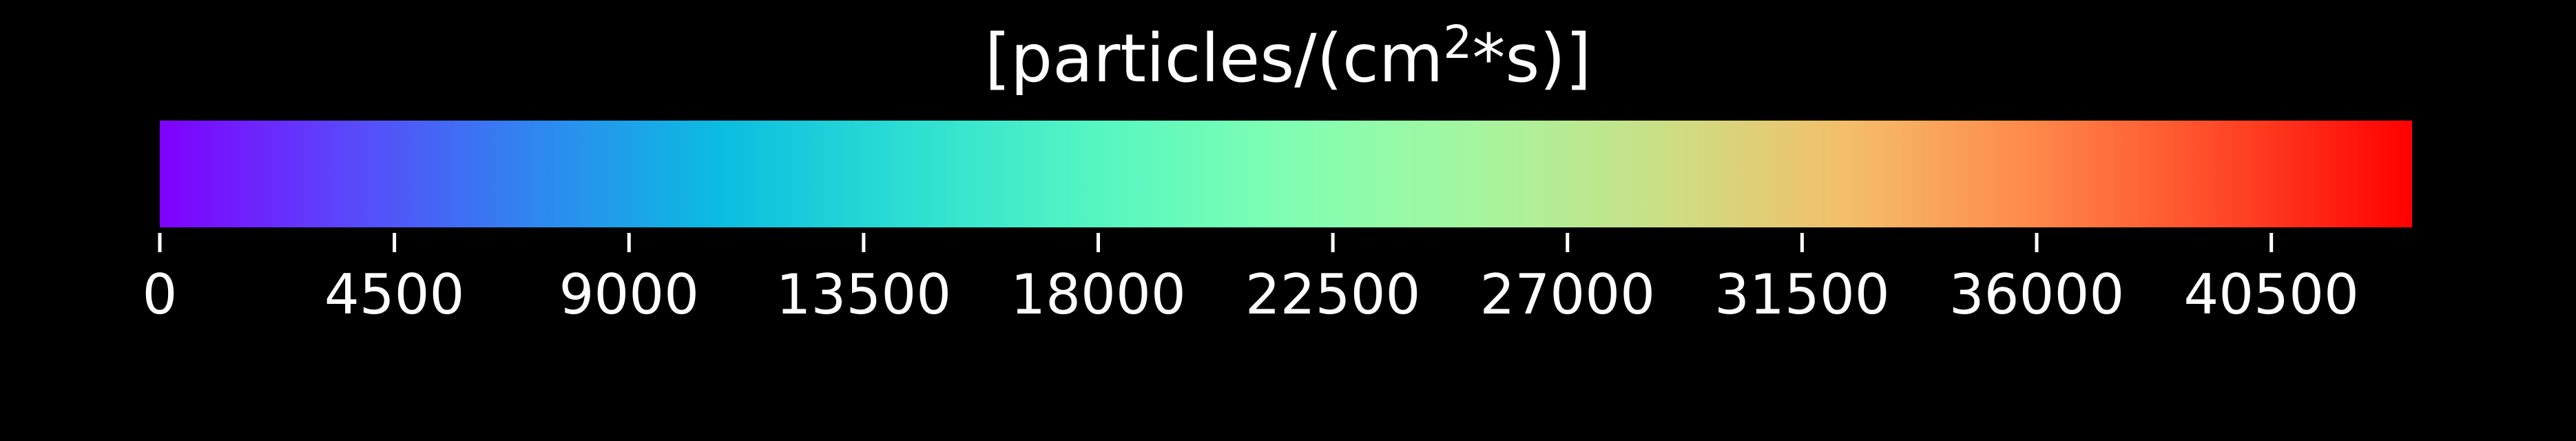 The image size is (2576, 441). Describe the element at coordinates (1098, 295) in the screenshot. I see `tick-label: 18000` at that location.